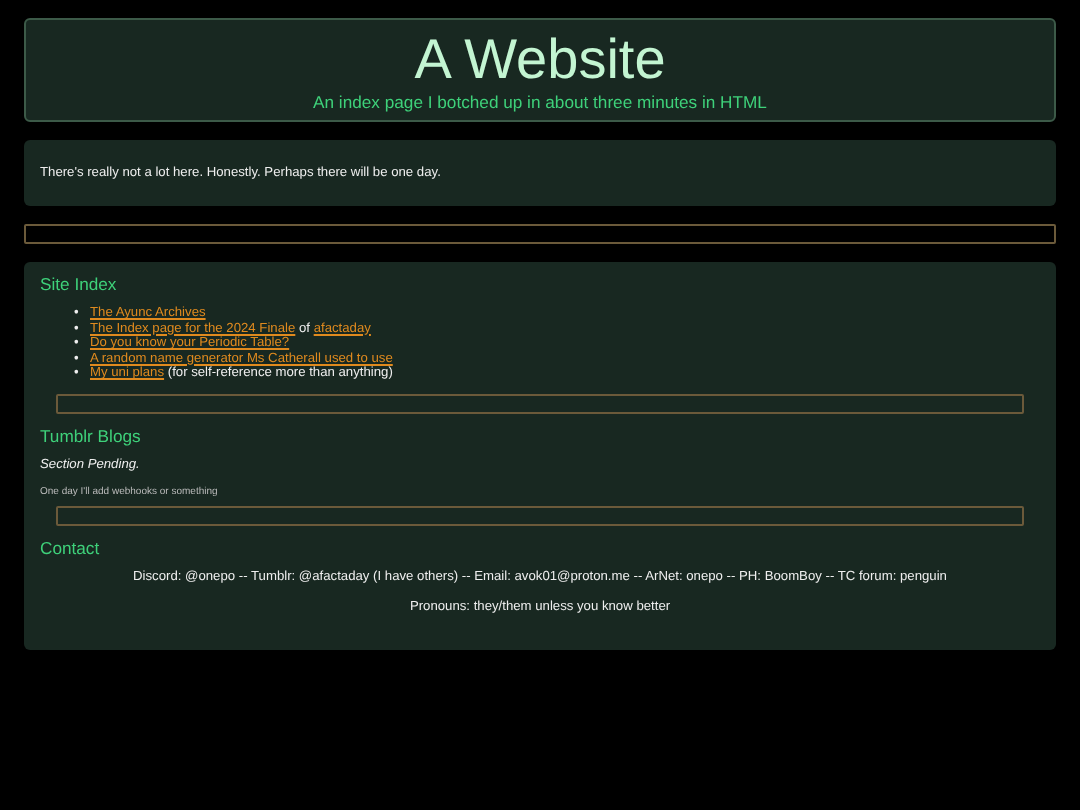 This screenshot has width=1080, height=810. Describe the element at coordinates (540, 102) in the screenshot. I see `site-subtitle: An index page I botched up in about three minutes in HTML` at that location.